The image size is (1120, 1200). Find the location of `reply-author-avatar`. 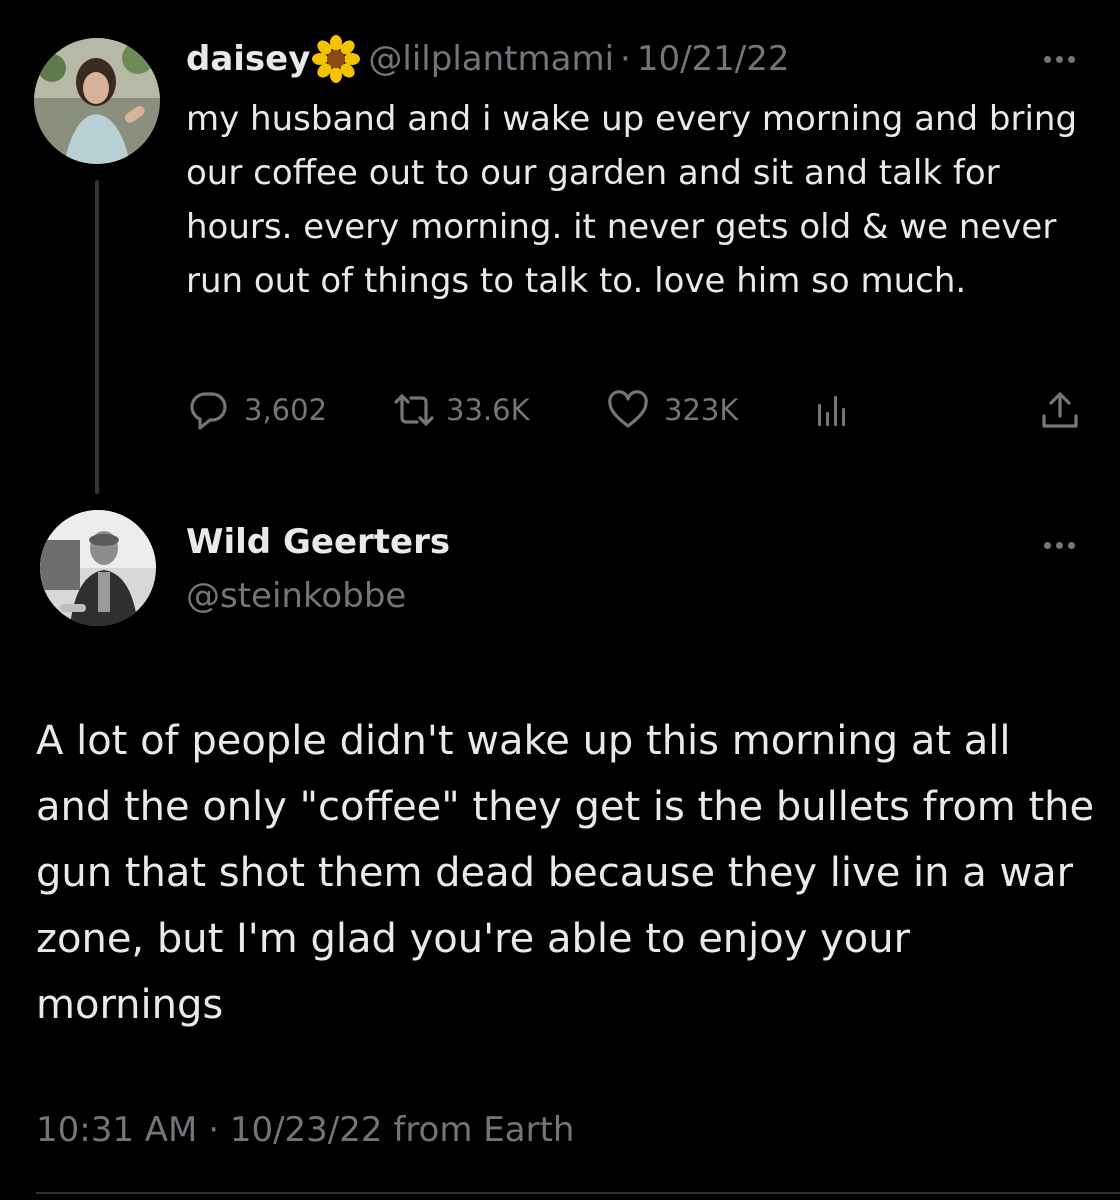

reply-author-avatar is located at coordinates (98, 568).